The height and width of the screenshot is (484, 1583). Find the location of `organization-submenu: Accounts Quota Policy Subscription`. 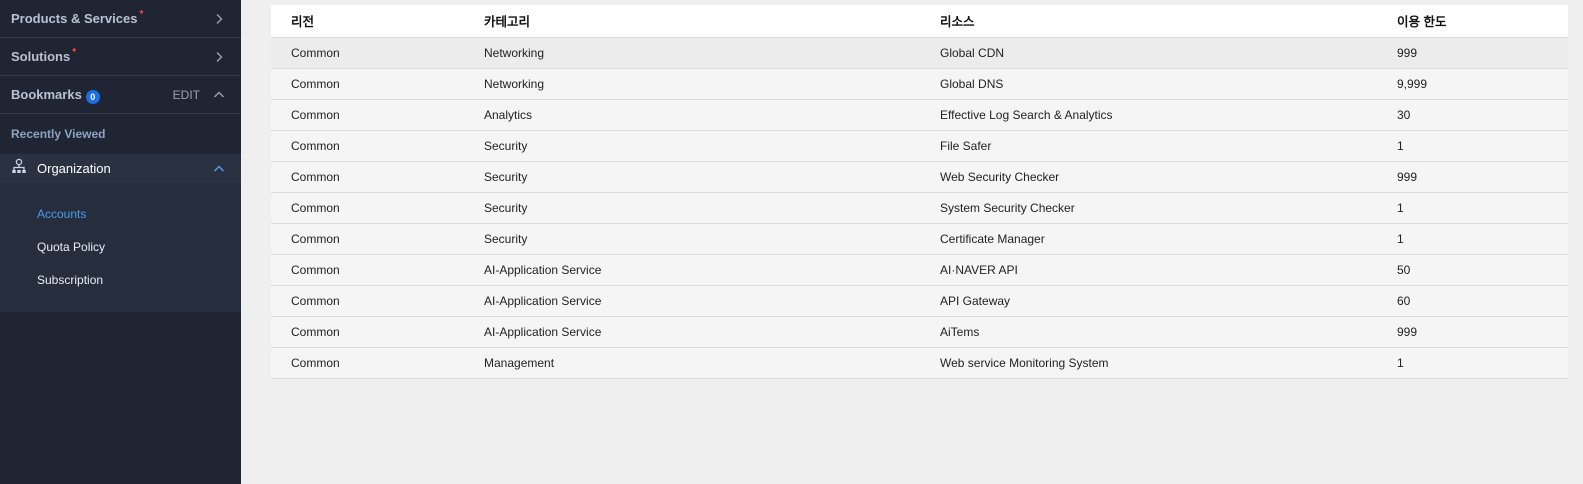

organization-submenu: Accounts Quota Policy Subscription is located at coordinates (120, 247).